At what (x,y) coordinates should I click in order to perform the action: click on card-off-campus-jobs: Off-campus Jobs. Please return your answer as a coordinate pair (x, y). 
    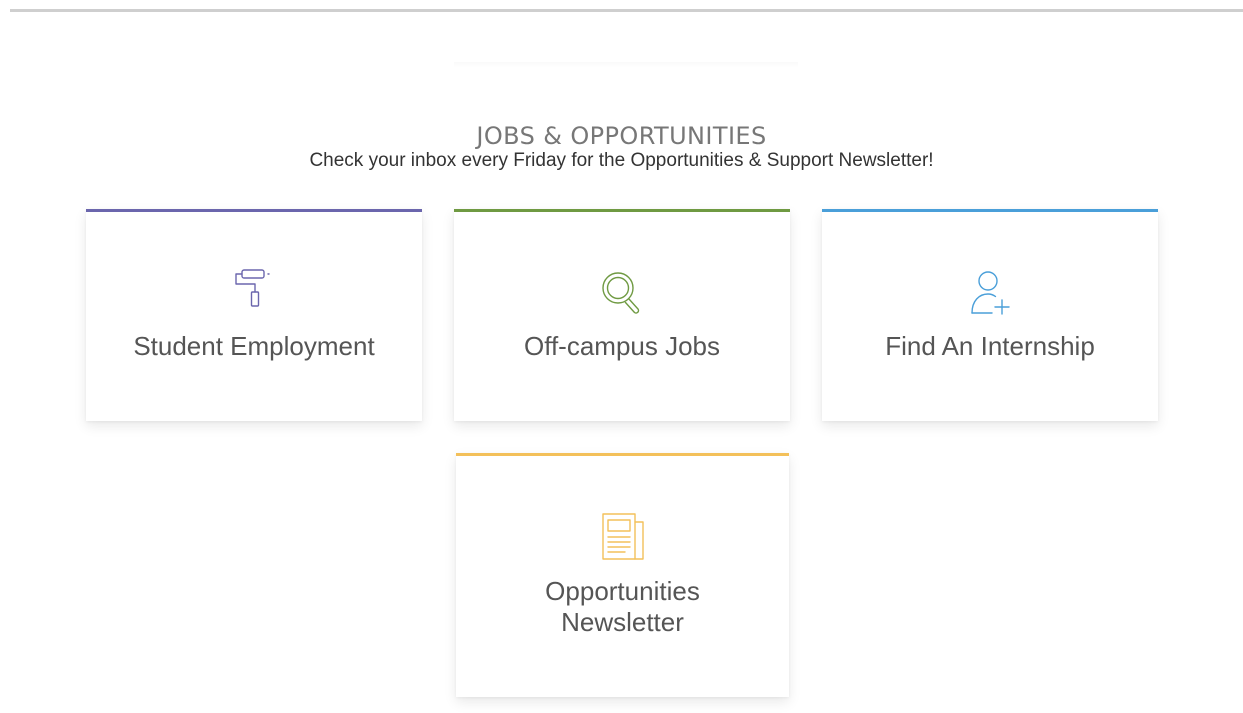
    Looking at the image, I should click on (622, 315).